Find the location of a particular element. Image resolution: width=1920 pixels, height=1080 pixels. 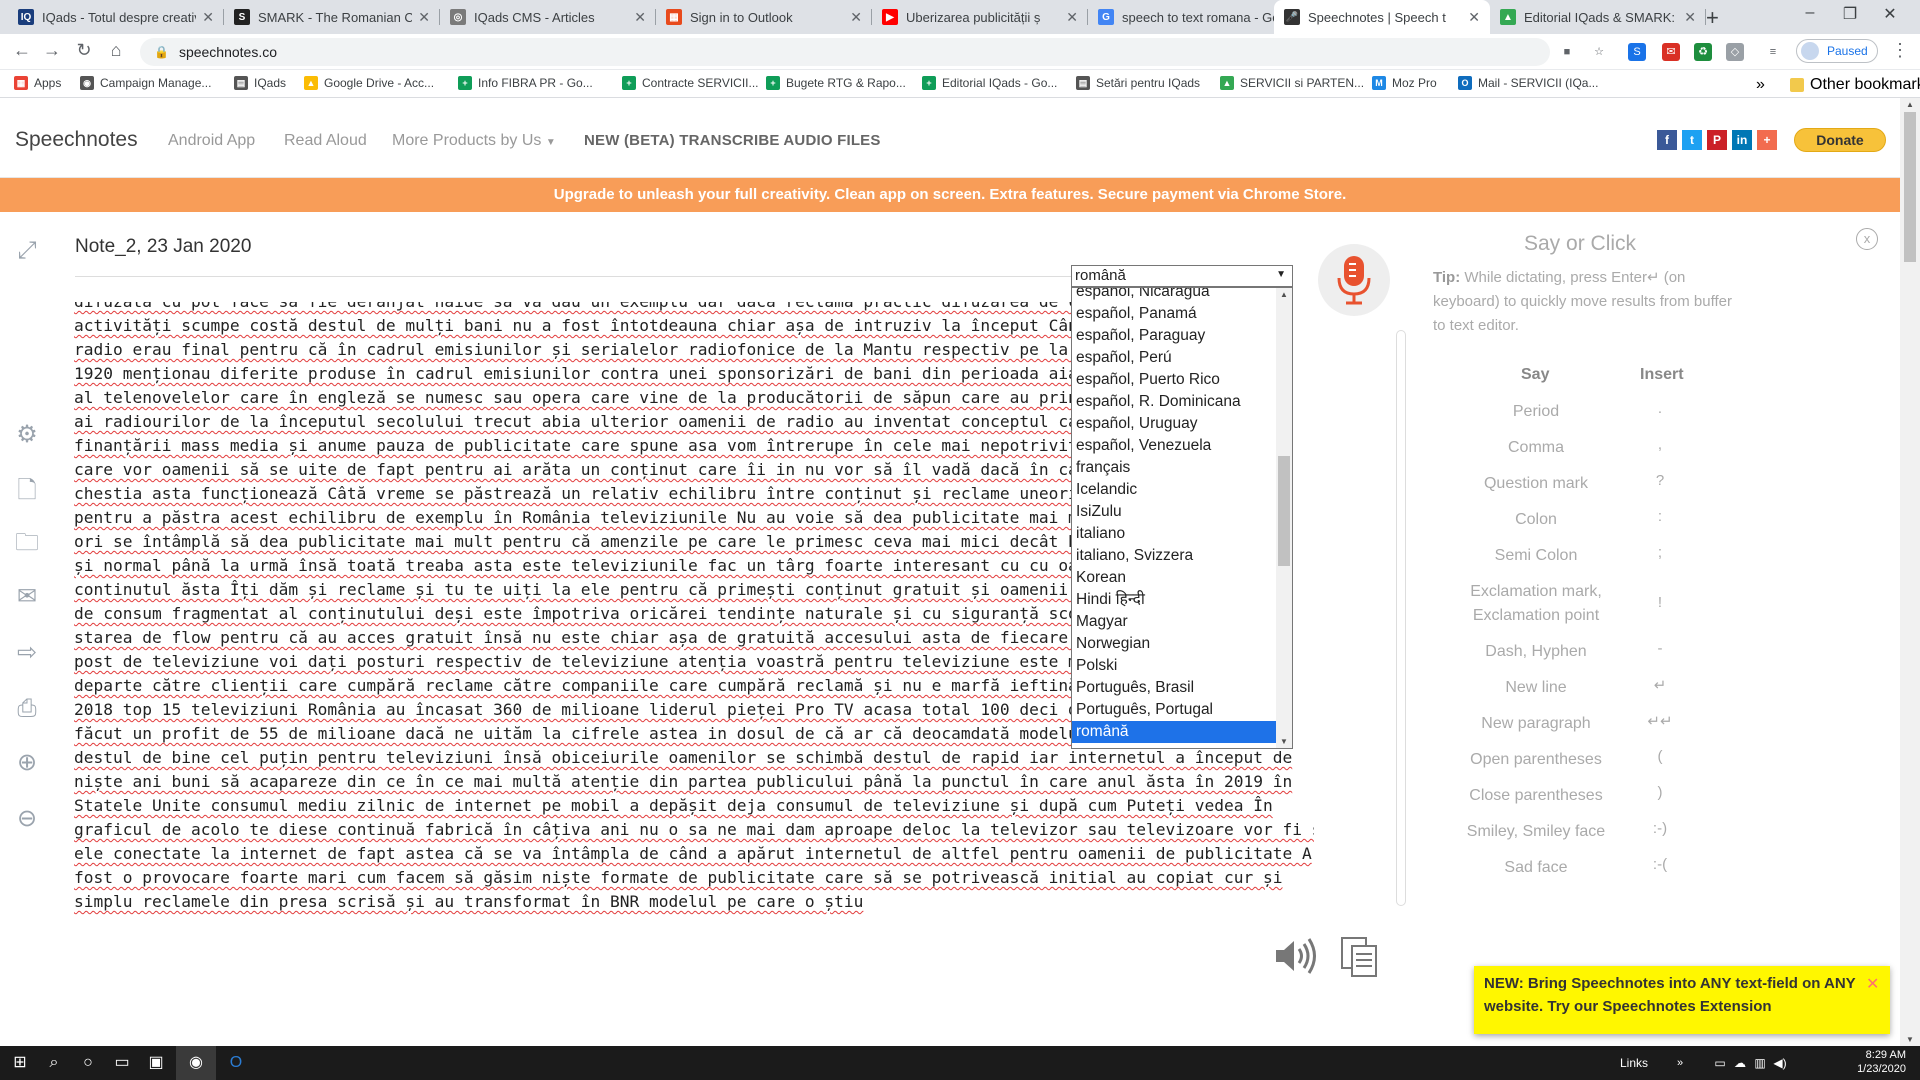

language-option: italiano, Svizzera is located at coordinates (1174, 556).